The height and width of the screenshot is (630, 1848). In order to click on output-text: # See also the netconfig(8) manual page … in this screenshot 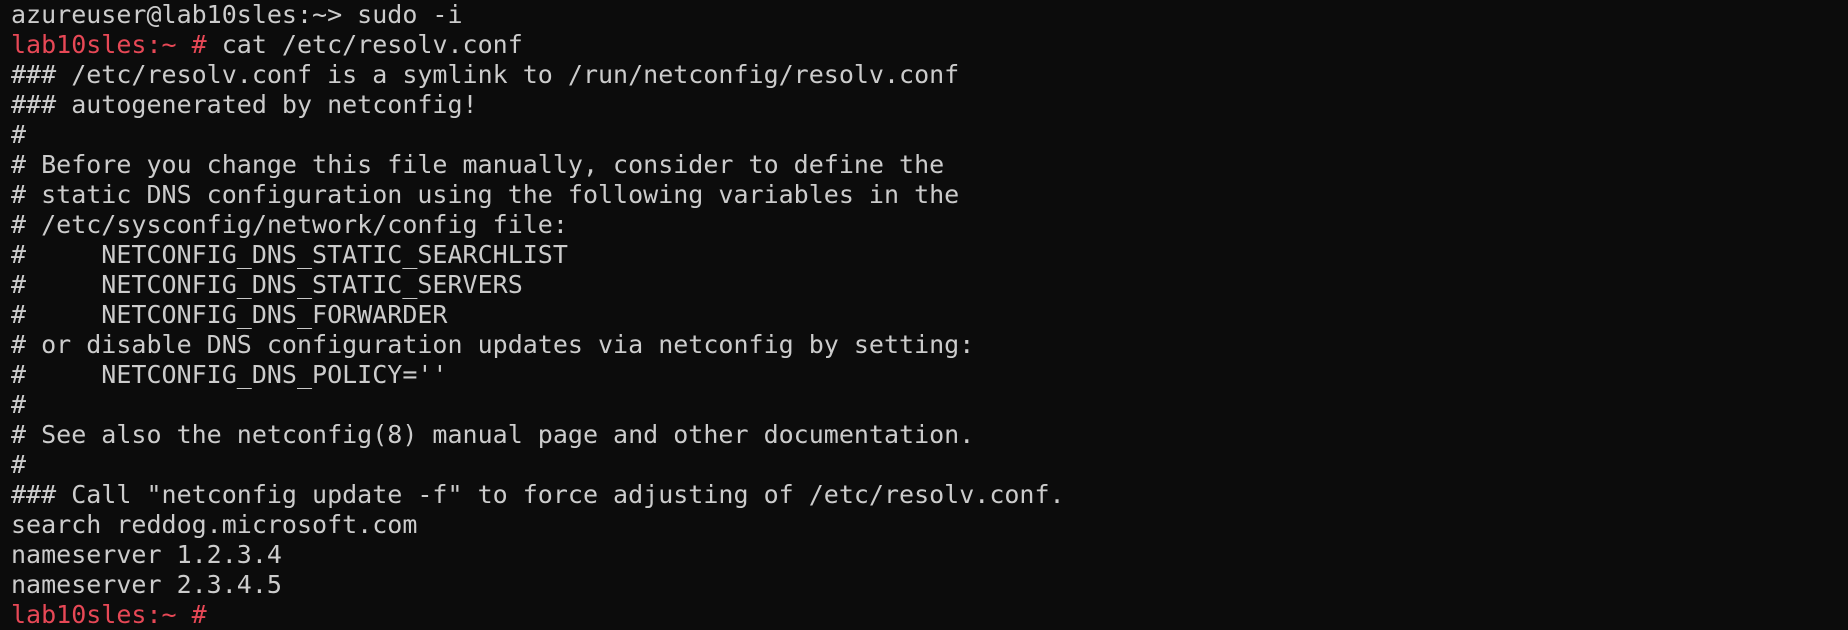, I will do `click(493, 434)`.